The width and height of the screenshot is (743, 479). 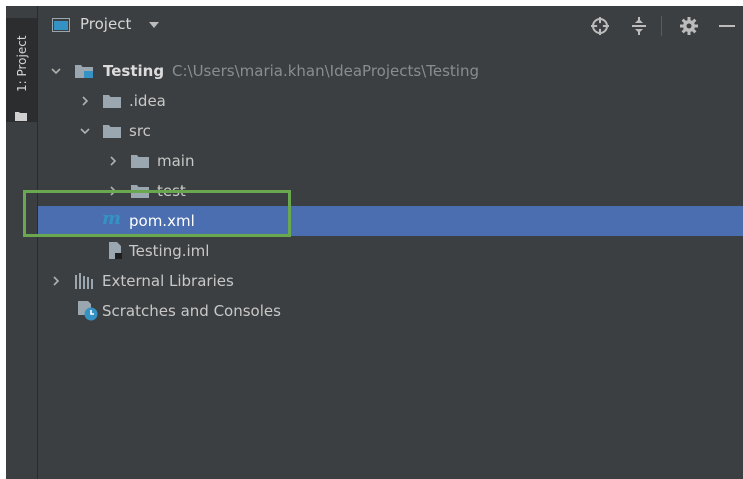 What do you see at coordinates (134, 71) in the screenshot?
I see `tree-label-root: Testing` at bounding box center [134, 71].